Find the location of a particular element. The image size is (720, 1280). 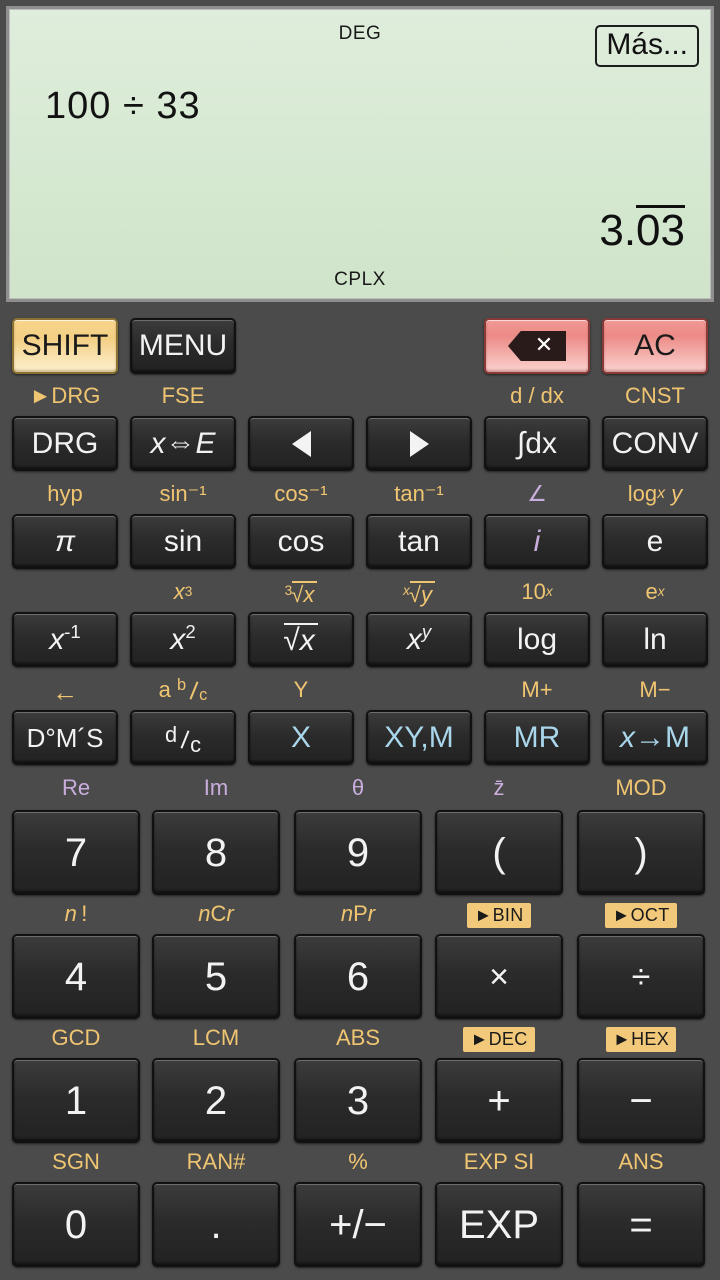

key-multiply: × is located at coordinates (499, 976).